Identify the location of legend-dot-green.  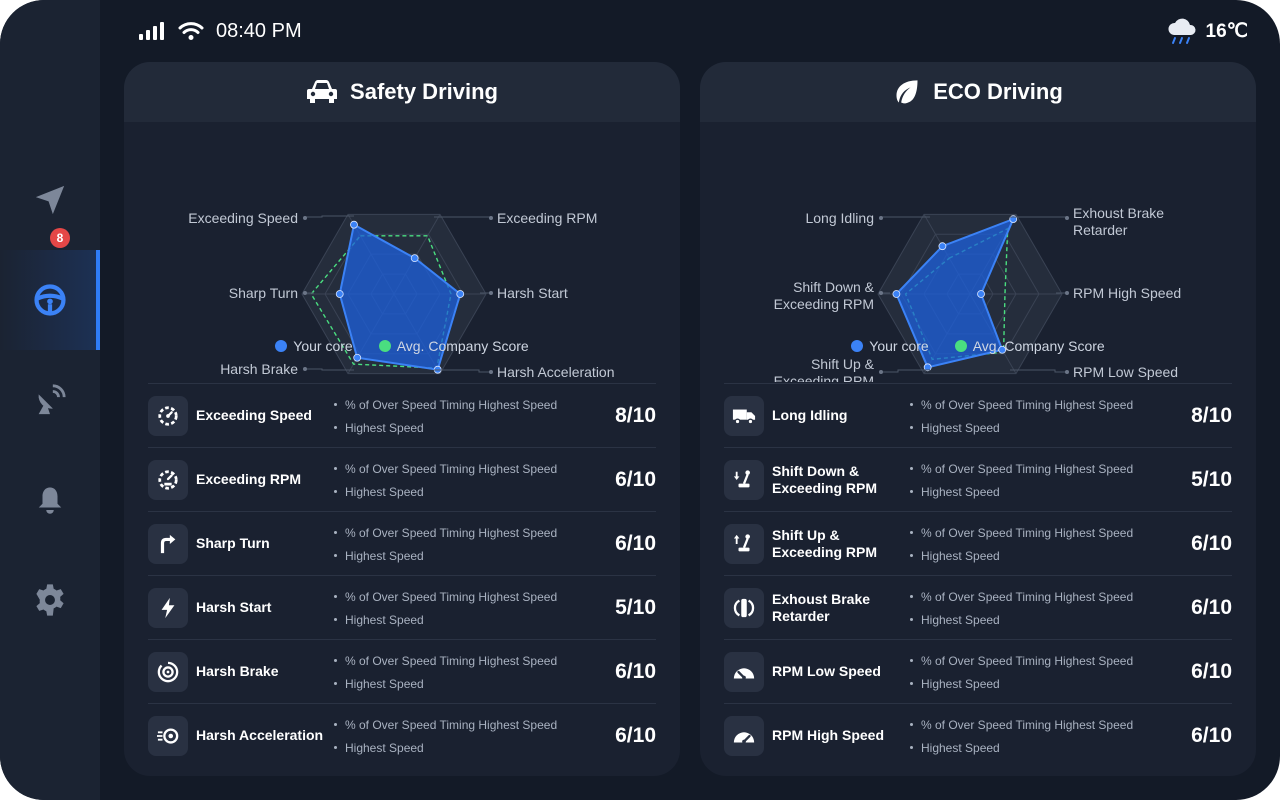
(384, 346).